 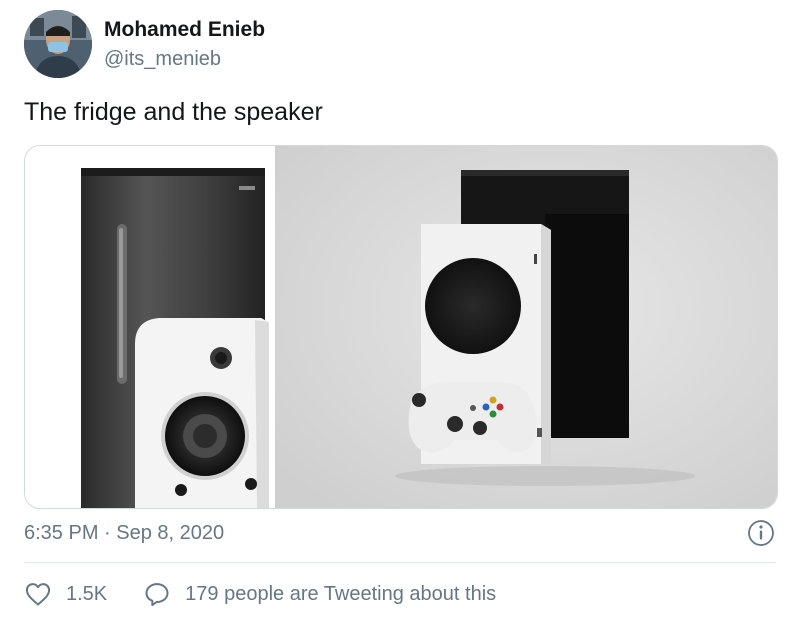 I want to click on info-icon, so click(x=761, y=533).